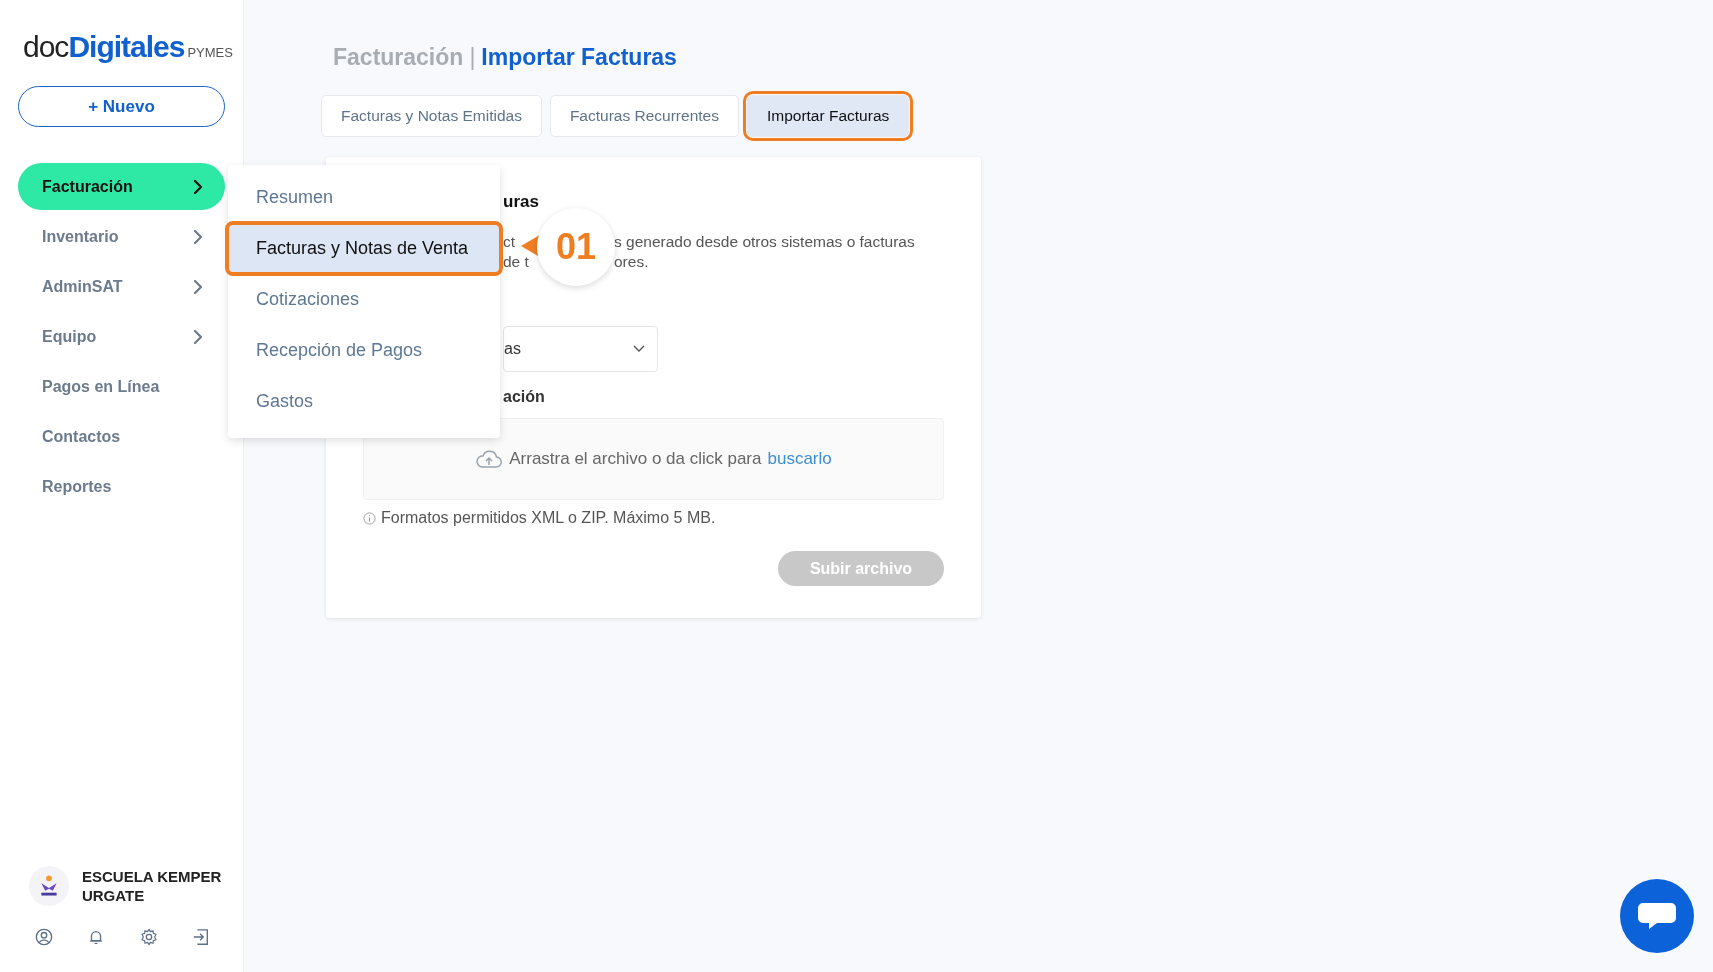 The width and height of the screenshot is (1713, 972). What do you see at coordinates (152, 886) in the screenshot?
I see `account-name: ESCUELA KEMPER URGATE` at bounding box center [152, 886].